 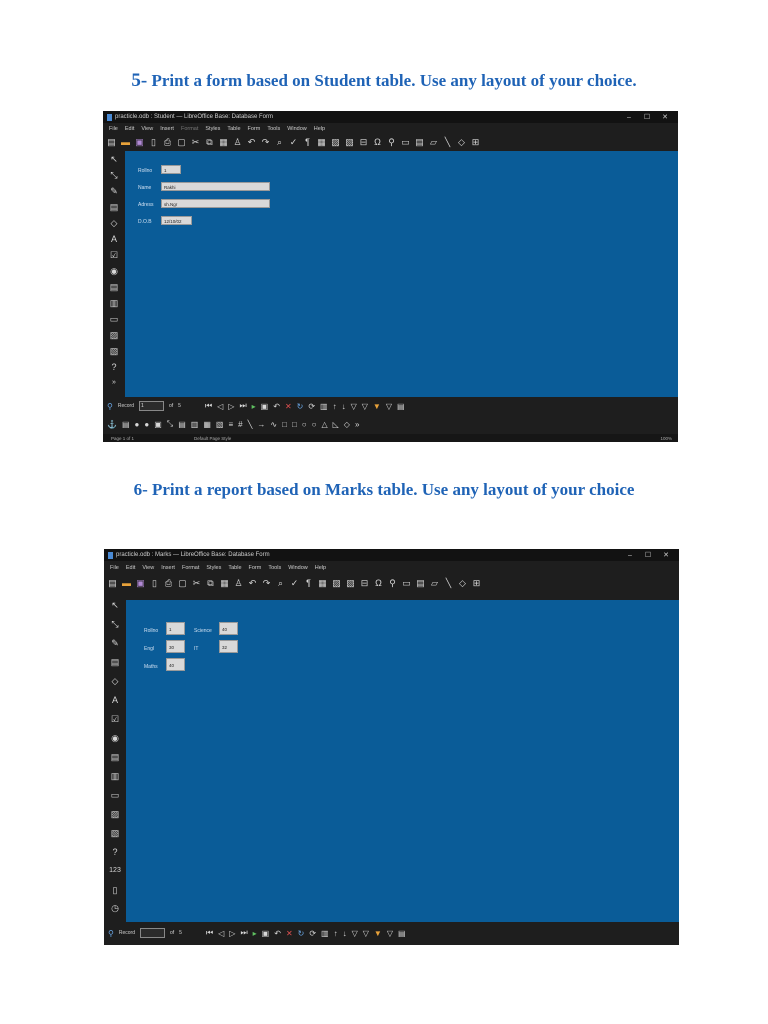 I want to click on menu-window: Window, so click(x=298, y=568).